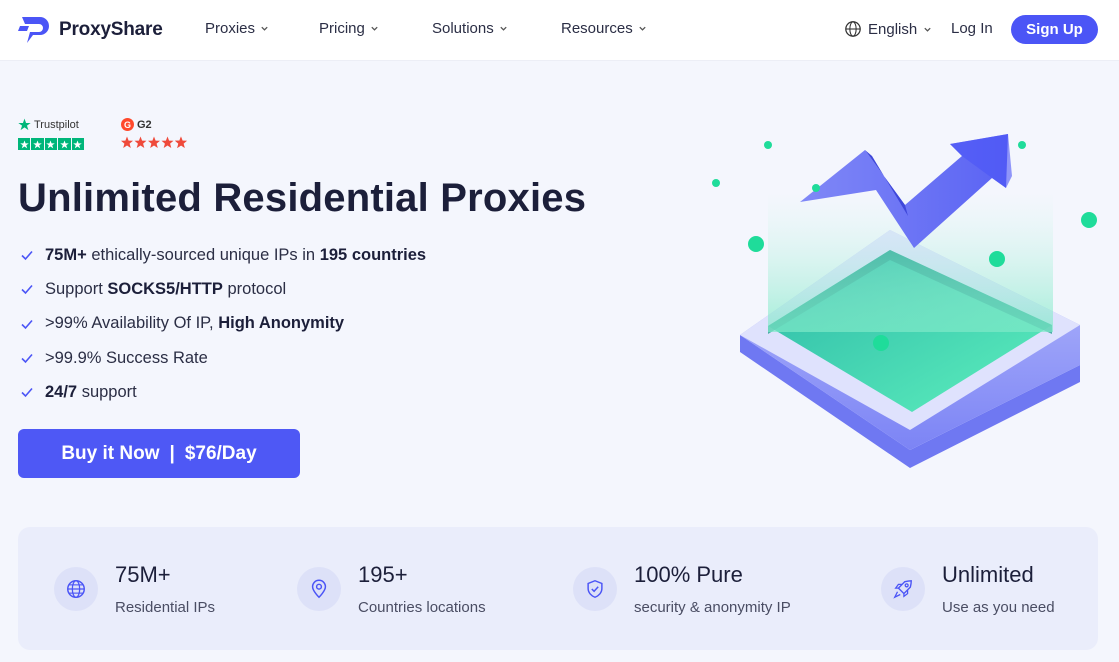 Image resolution: width=1119 pixels, height=662 pixels. What do you see at coordinates (230, 28) in the screenshot?
I see `nav-proxies-label: Proxies` at bounding box center [230, 28].